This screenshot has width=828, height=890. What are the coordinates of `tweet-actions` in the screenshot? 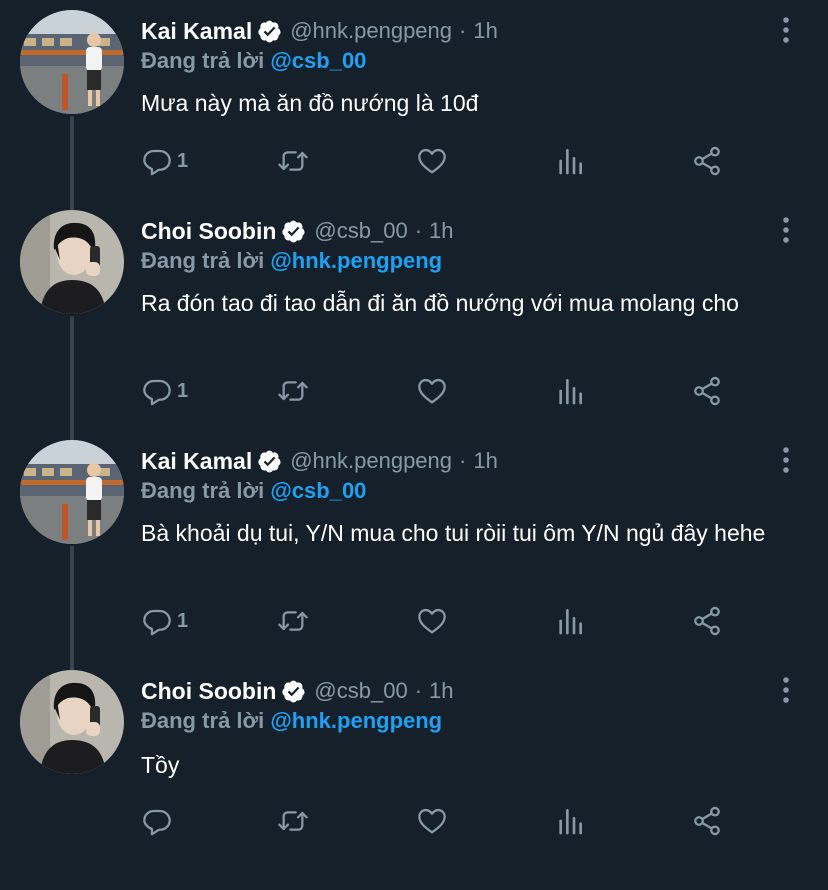 It's located at (441, 821).